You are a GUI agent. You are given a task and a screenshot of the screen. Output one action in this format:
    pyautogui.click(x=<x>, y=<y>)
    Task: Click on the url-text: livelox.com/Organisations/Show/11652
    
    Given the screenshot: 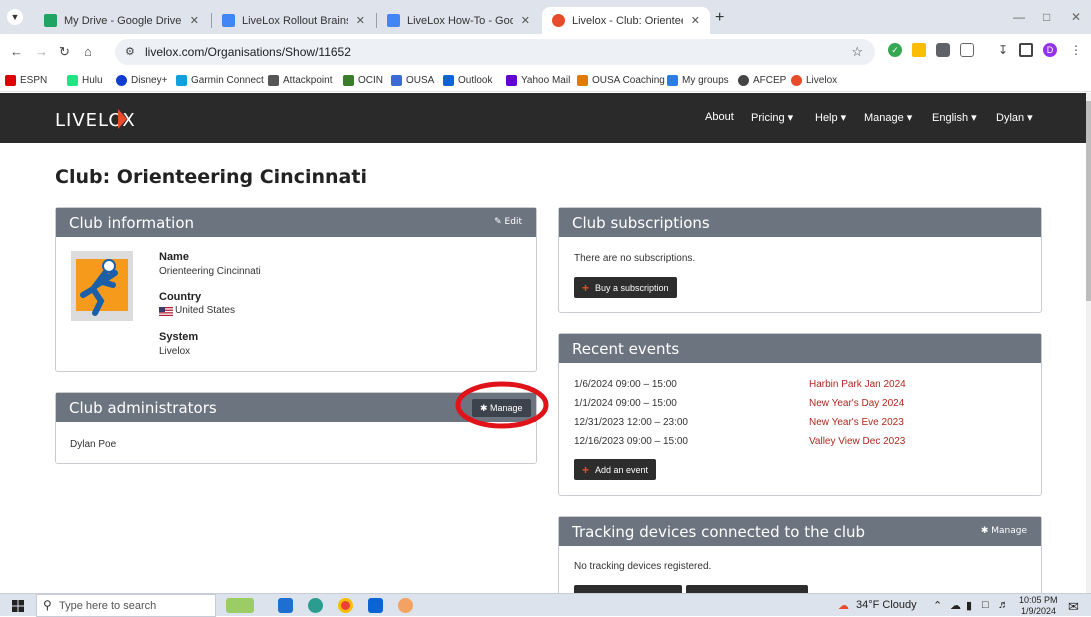 What is the action you would take?
    pyautogui.click(x=248, y=52)
    